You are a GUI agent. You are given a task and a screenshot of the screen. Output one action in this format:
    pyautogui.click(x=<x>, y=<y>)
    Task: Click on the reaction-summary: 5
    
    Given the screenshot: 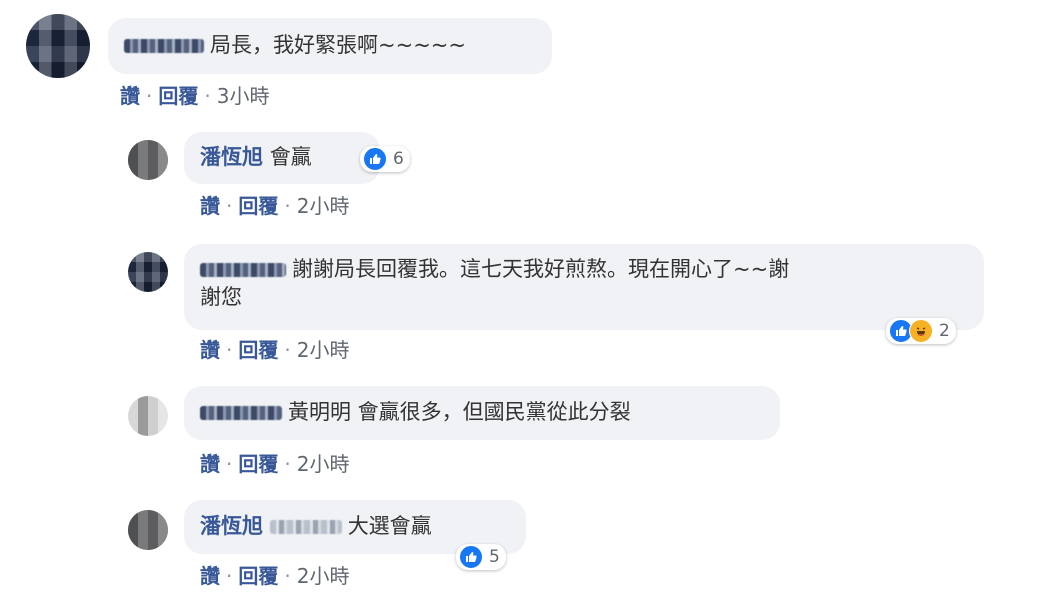 What is the action you would take?
    pyautogui.click(x=481, y=557)
    